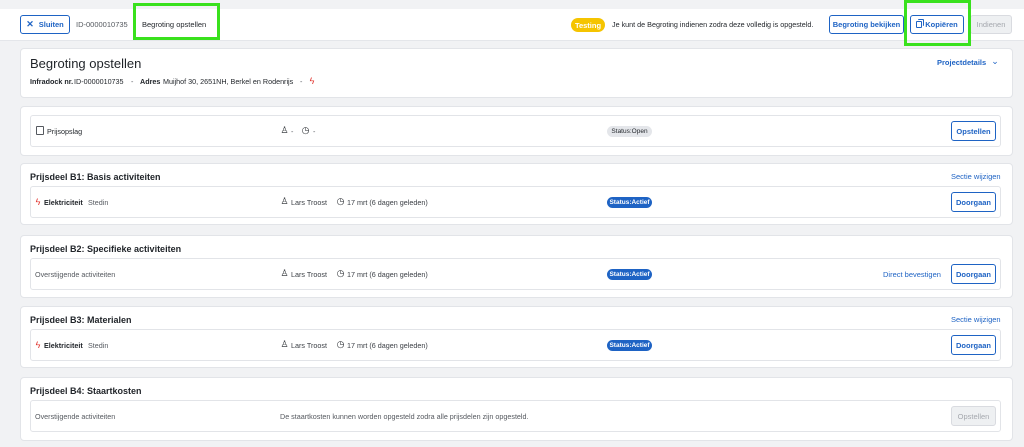  What do you see at coordinates (86, 391) in the screenshot?
I see `section-title: Prijsdeel B4: Staartkosten` at bounding box center [86, 391].